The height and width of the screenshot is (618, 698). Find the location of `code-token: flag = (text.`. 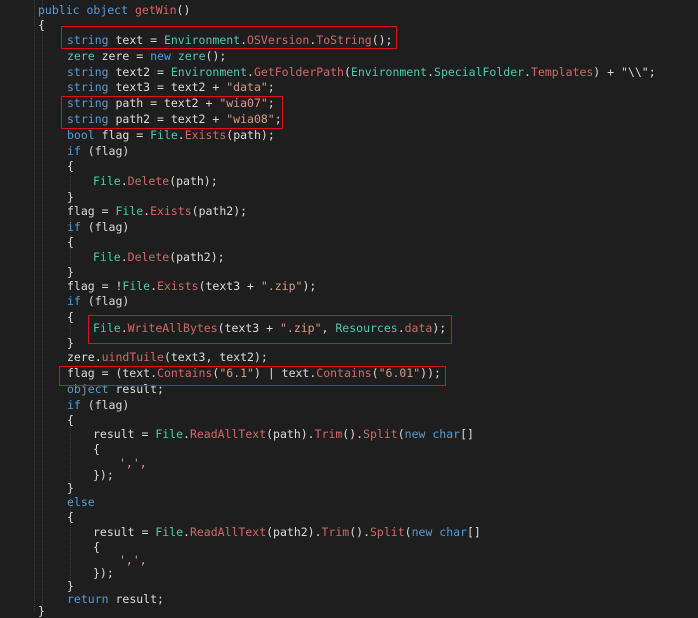

code-token: flag = (text. is located at coordinates (112, 373).